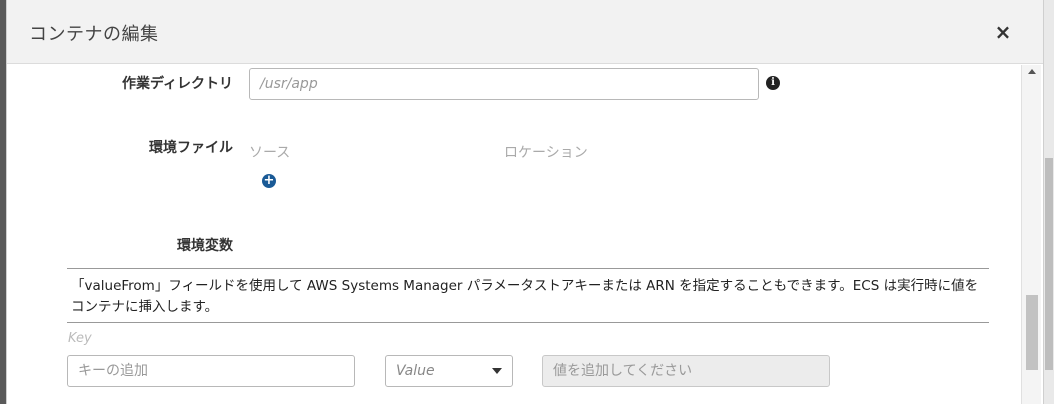 This screenshot has height=404, width=1054. What do you see at coordinates (270, 153) in the screenshot?
I see `env-file-source-header: ソース` at bounding box center [270, 153].